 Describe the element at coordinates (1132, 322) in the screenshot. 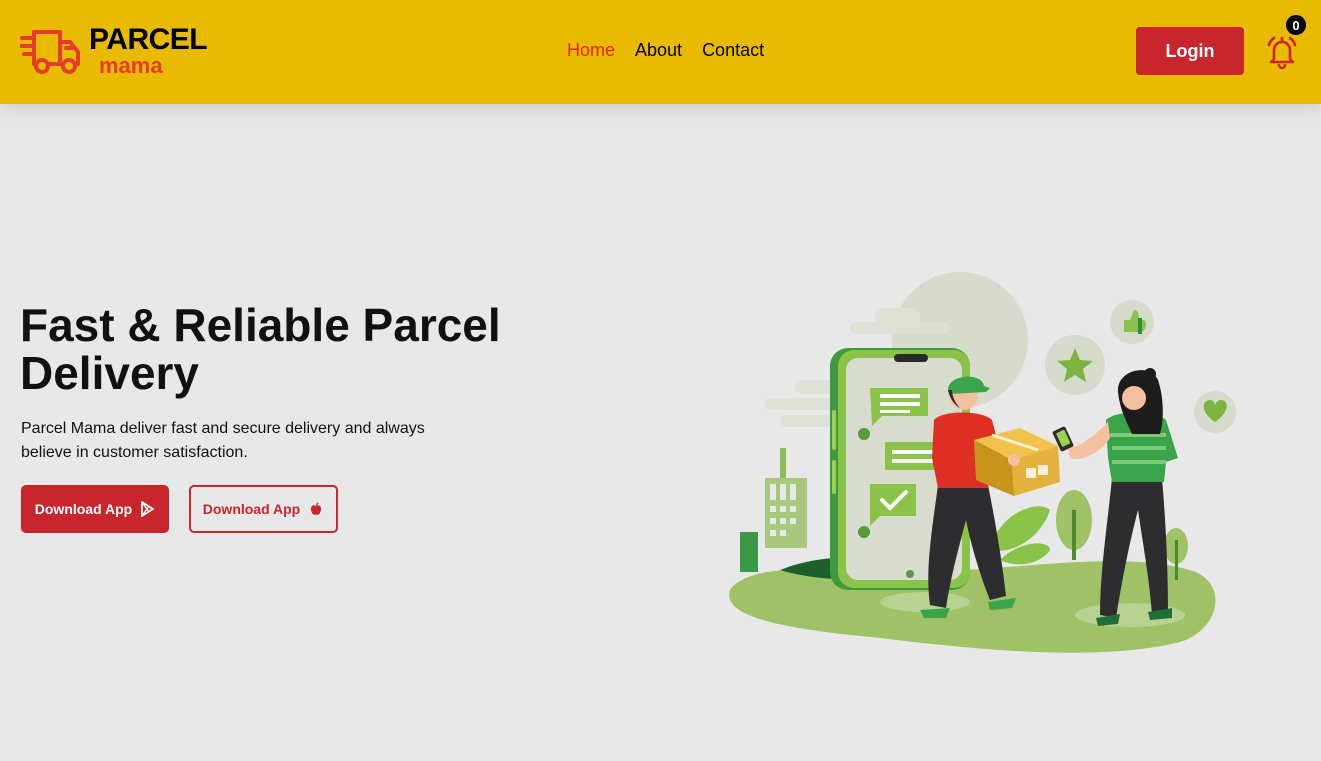

I see `thumbs-up-icon` at that location.